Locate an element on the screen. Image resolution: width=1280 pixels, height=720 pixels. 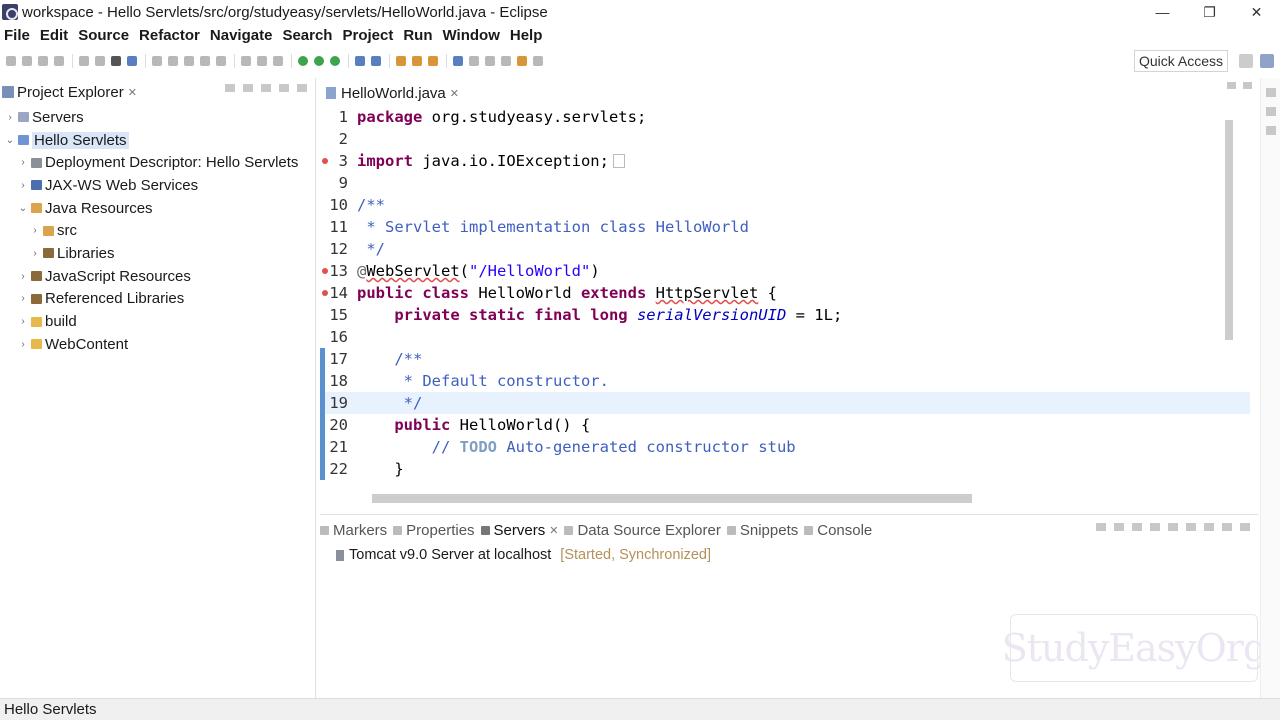
tree-item-servers: › Servers is located at coordinates (158, 117).